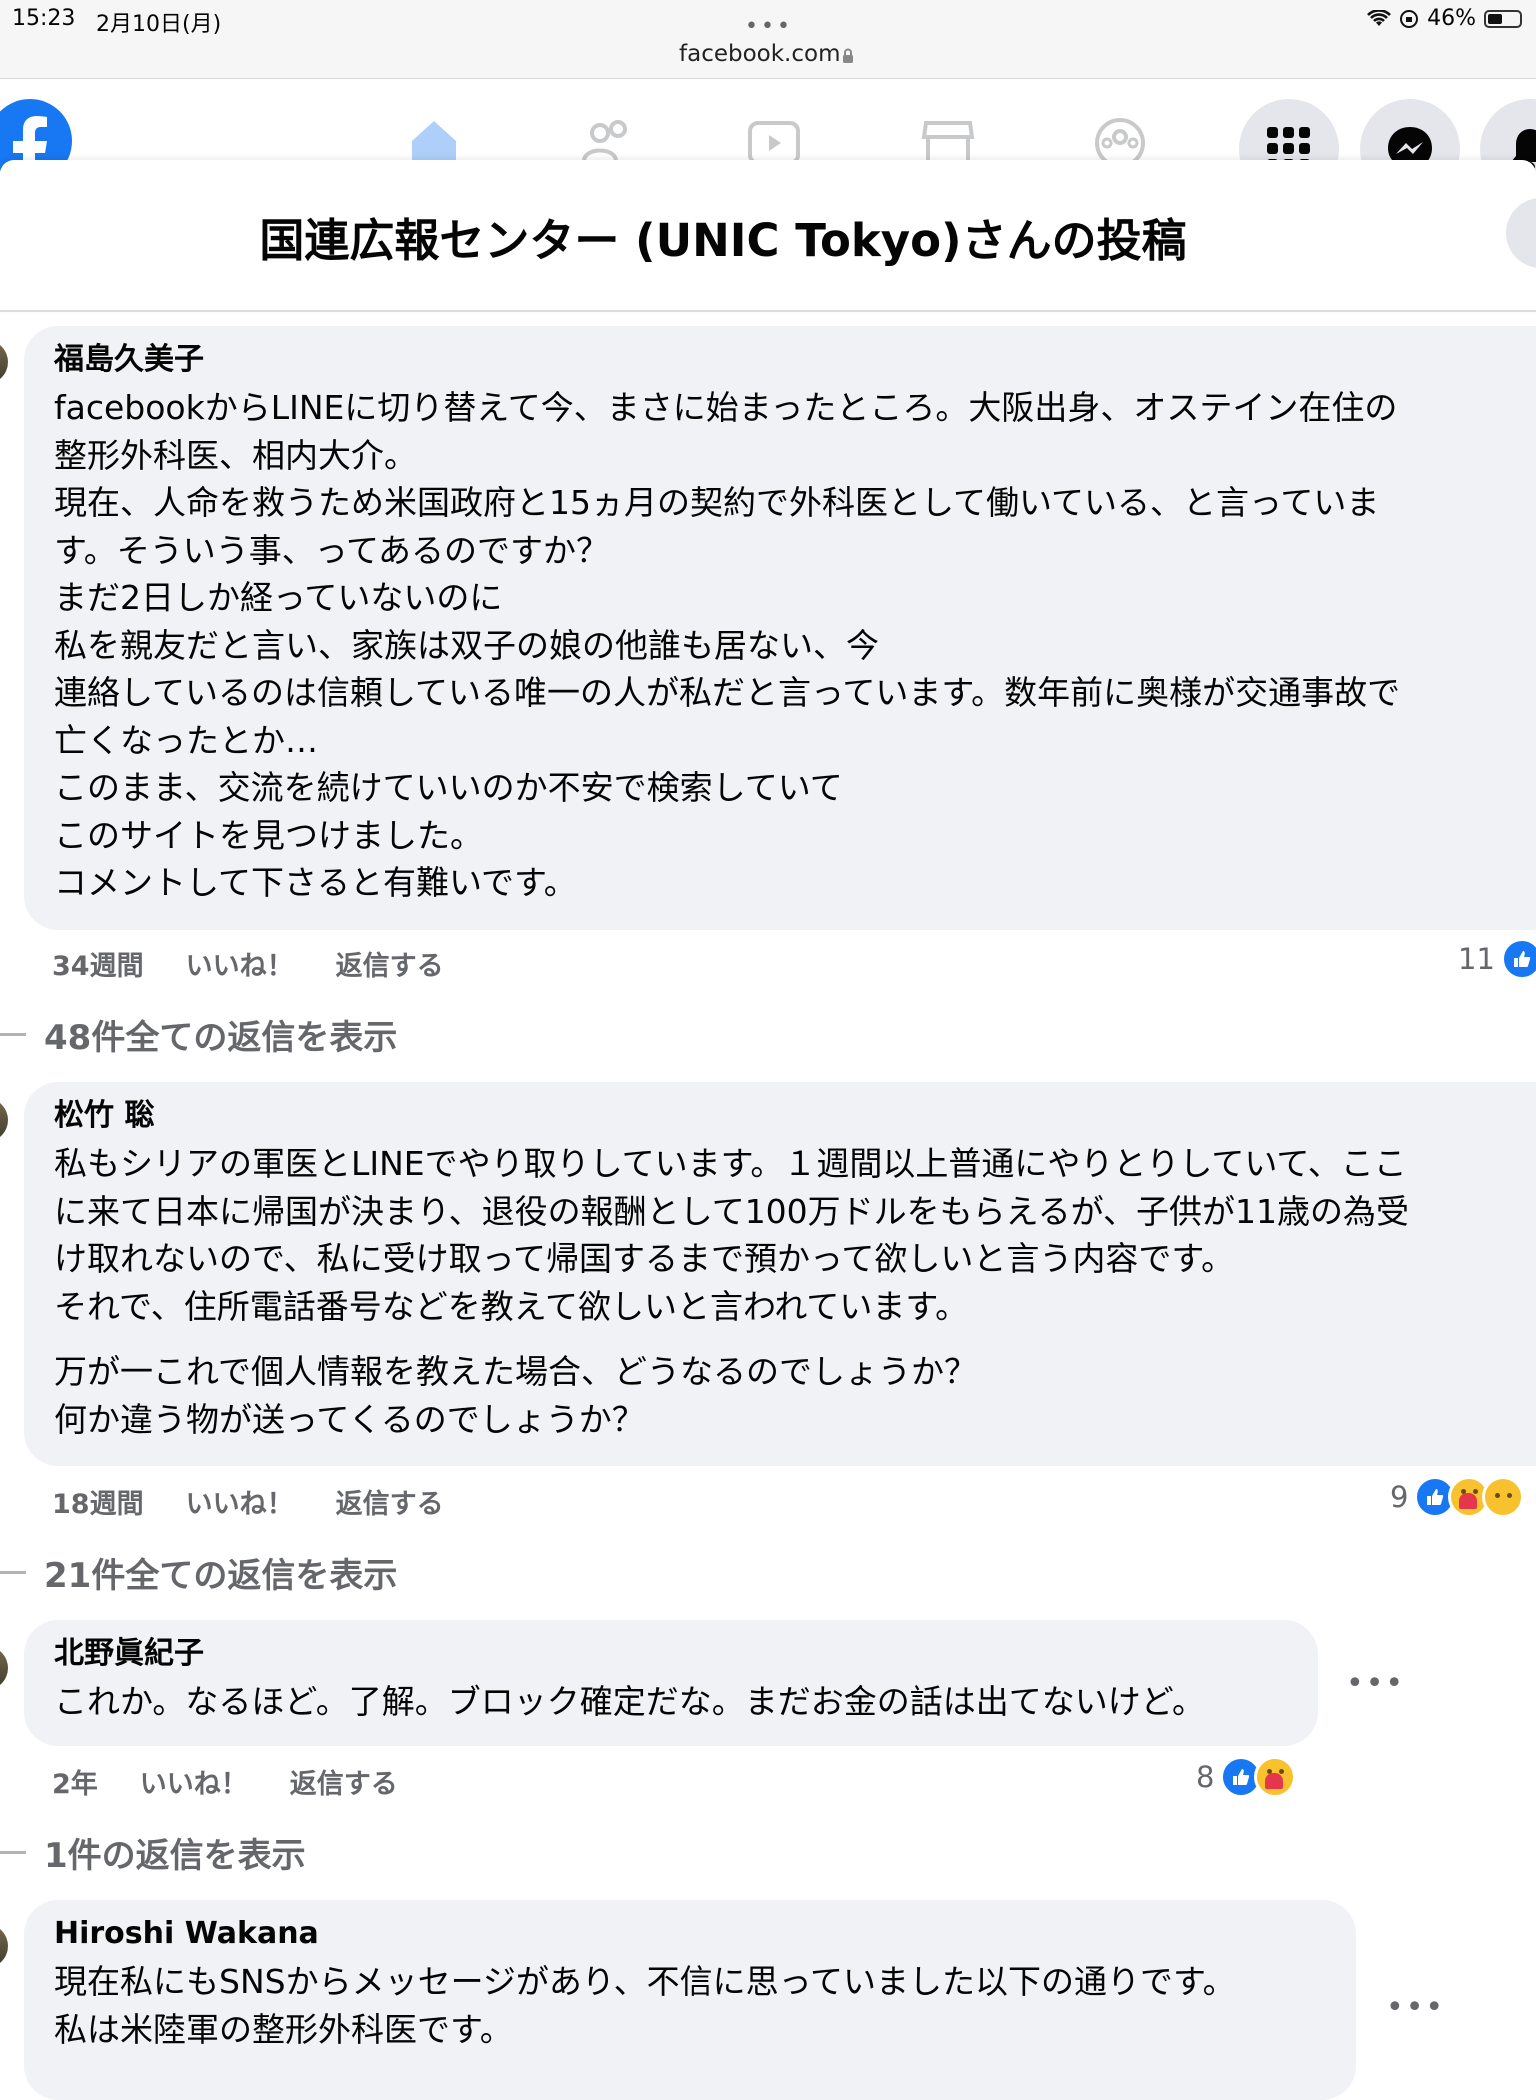  Describe the element at coordinates (1518, 959) in the screenshot. I see `like-reaction-icon` at that location.